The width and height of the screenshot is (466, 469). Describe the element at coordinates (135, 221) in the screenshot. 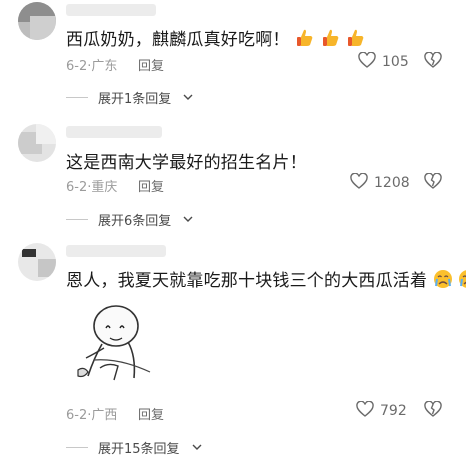

I see `expand-label: 展开6条回复` at that location.